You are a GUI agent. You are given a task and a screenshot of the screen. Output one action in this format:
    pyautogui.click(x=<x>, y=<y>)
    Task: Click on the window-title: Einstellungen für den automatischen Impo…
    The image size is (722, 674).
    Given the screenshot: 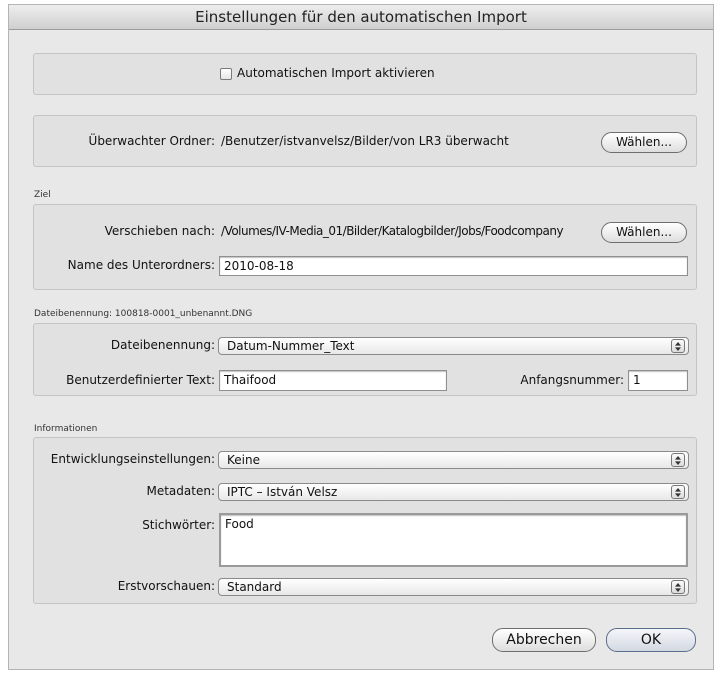 What is the action you would take?
    pyautogui.click(x=361, y=17)
    